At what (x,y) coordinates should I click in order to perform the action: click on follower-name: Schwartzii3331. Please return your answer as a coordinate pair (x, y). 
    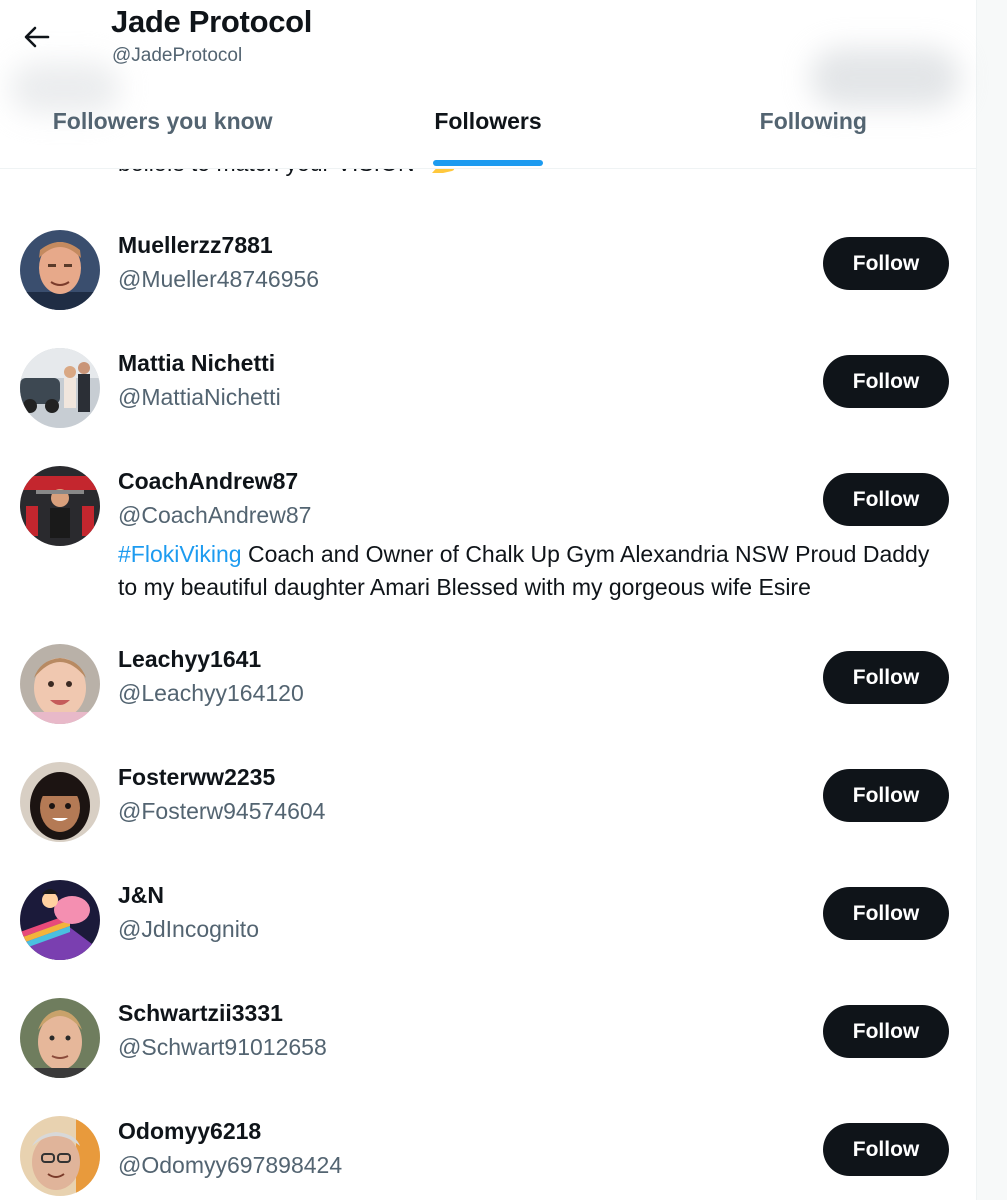
    Looking at the image, I should click on (200, 1013).